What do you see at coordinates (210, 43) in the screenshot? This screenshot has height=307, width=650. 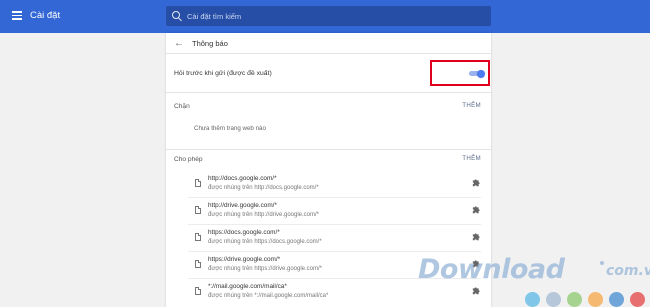 I see `page-title: Thông báo` at bounding box center [210, 43].